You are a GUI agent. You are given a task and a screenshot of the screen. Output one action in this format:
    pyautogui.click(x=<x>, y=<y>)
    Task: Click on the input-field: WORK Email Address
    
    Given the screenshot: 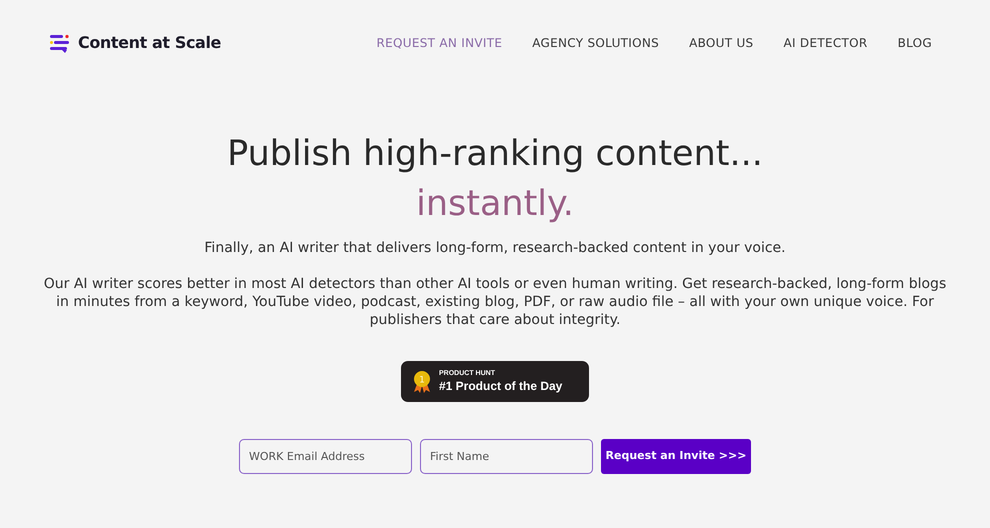 What is the action you would take?
    pyautogui.click(x=325, y=456)
    